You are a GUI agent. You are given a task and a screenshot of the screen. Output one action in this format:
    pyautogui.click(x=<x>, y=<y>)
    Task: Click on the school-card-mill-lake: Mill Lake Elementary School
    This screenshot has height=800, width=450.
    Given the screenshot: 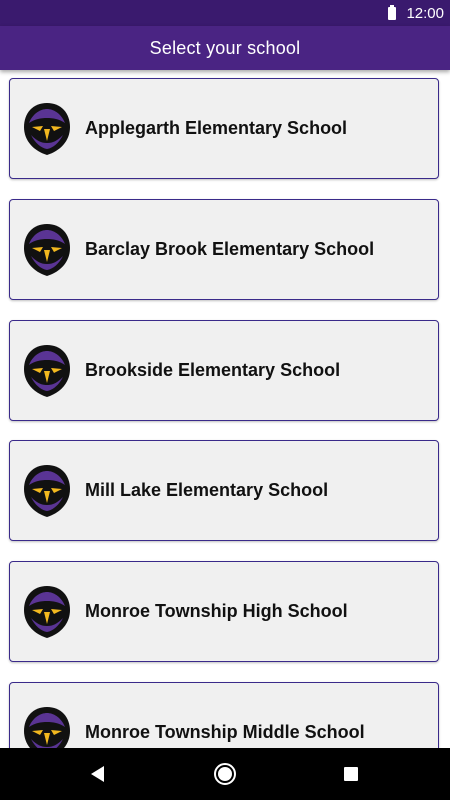 What is the action you would take?
    pyautogui.click(x=224, y=490)
    